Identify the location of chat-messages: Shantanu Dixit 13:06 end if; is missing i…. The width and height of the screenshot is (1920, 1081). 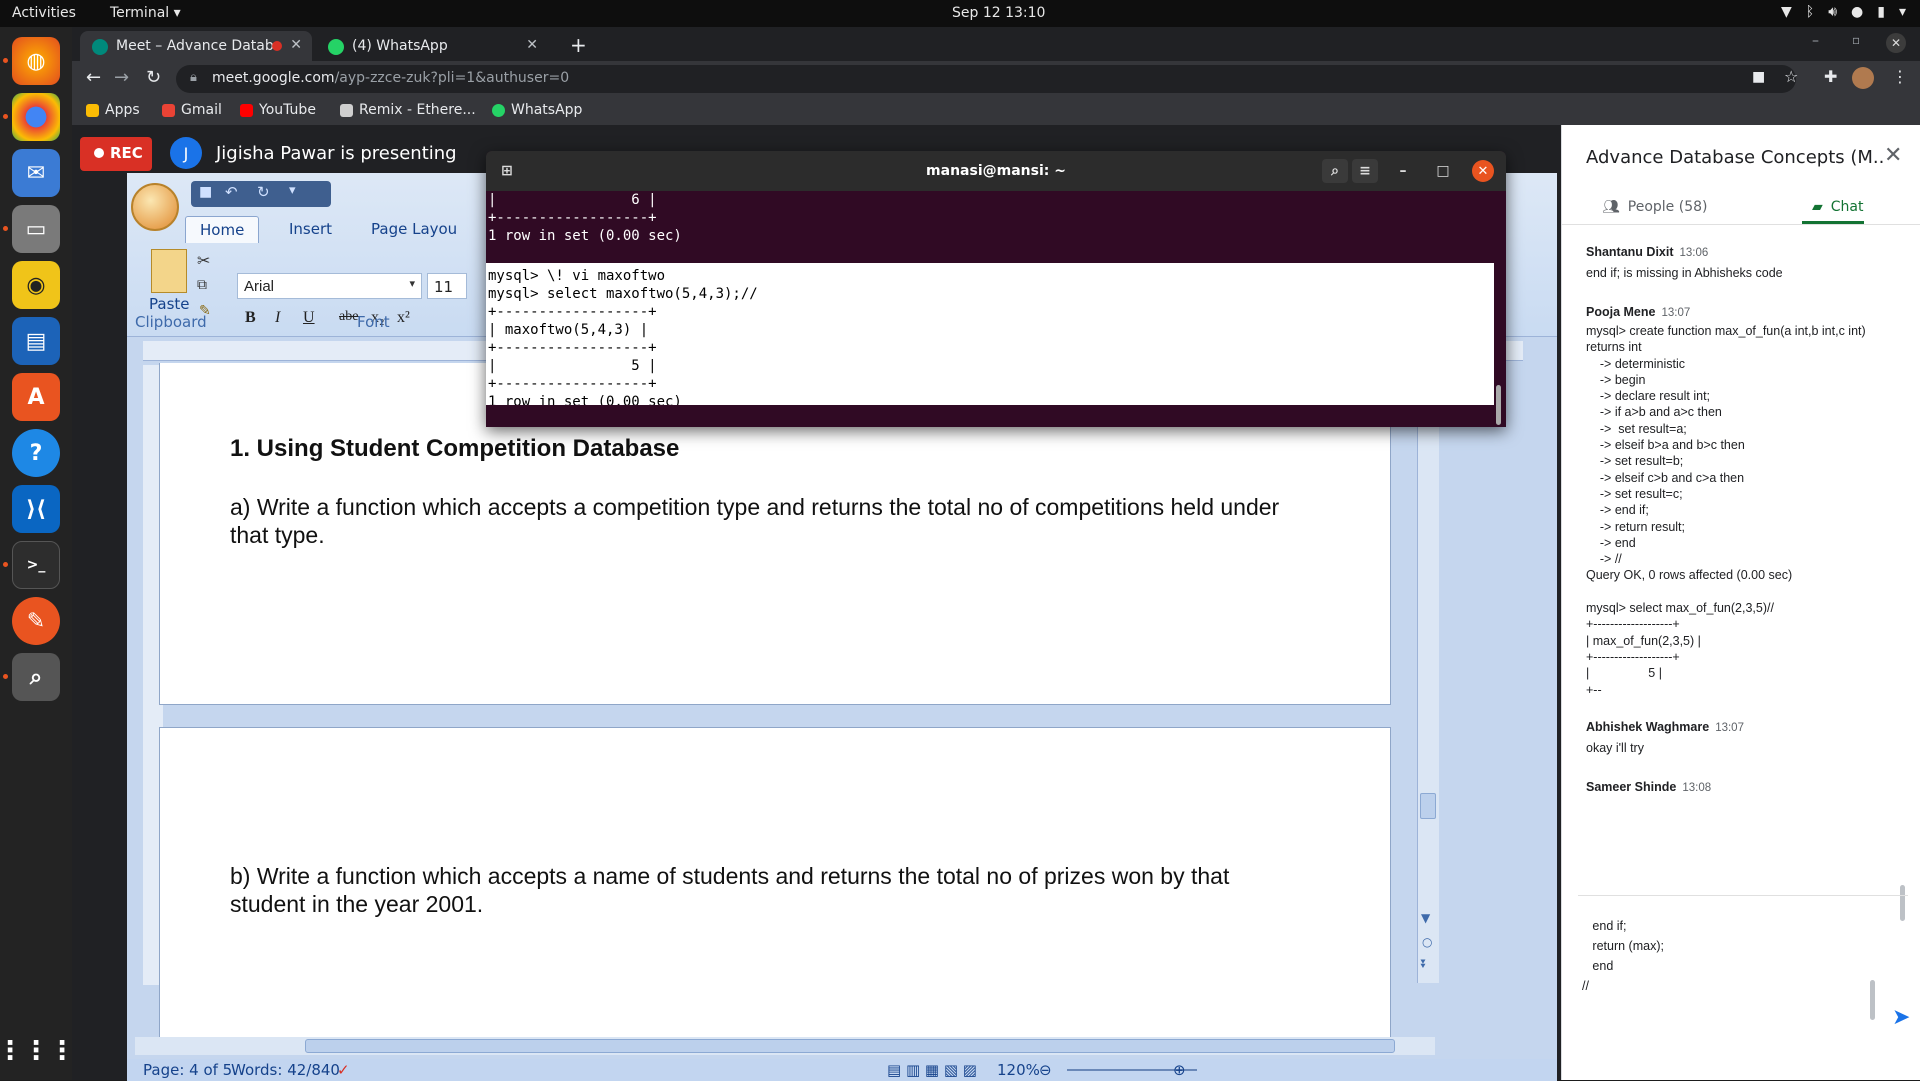
(1746, 569).